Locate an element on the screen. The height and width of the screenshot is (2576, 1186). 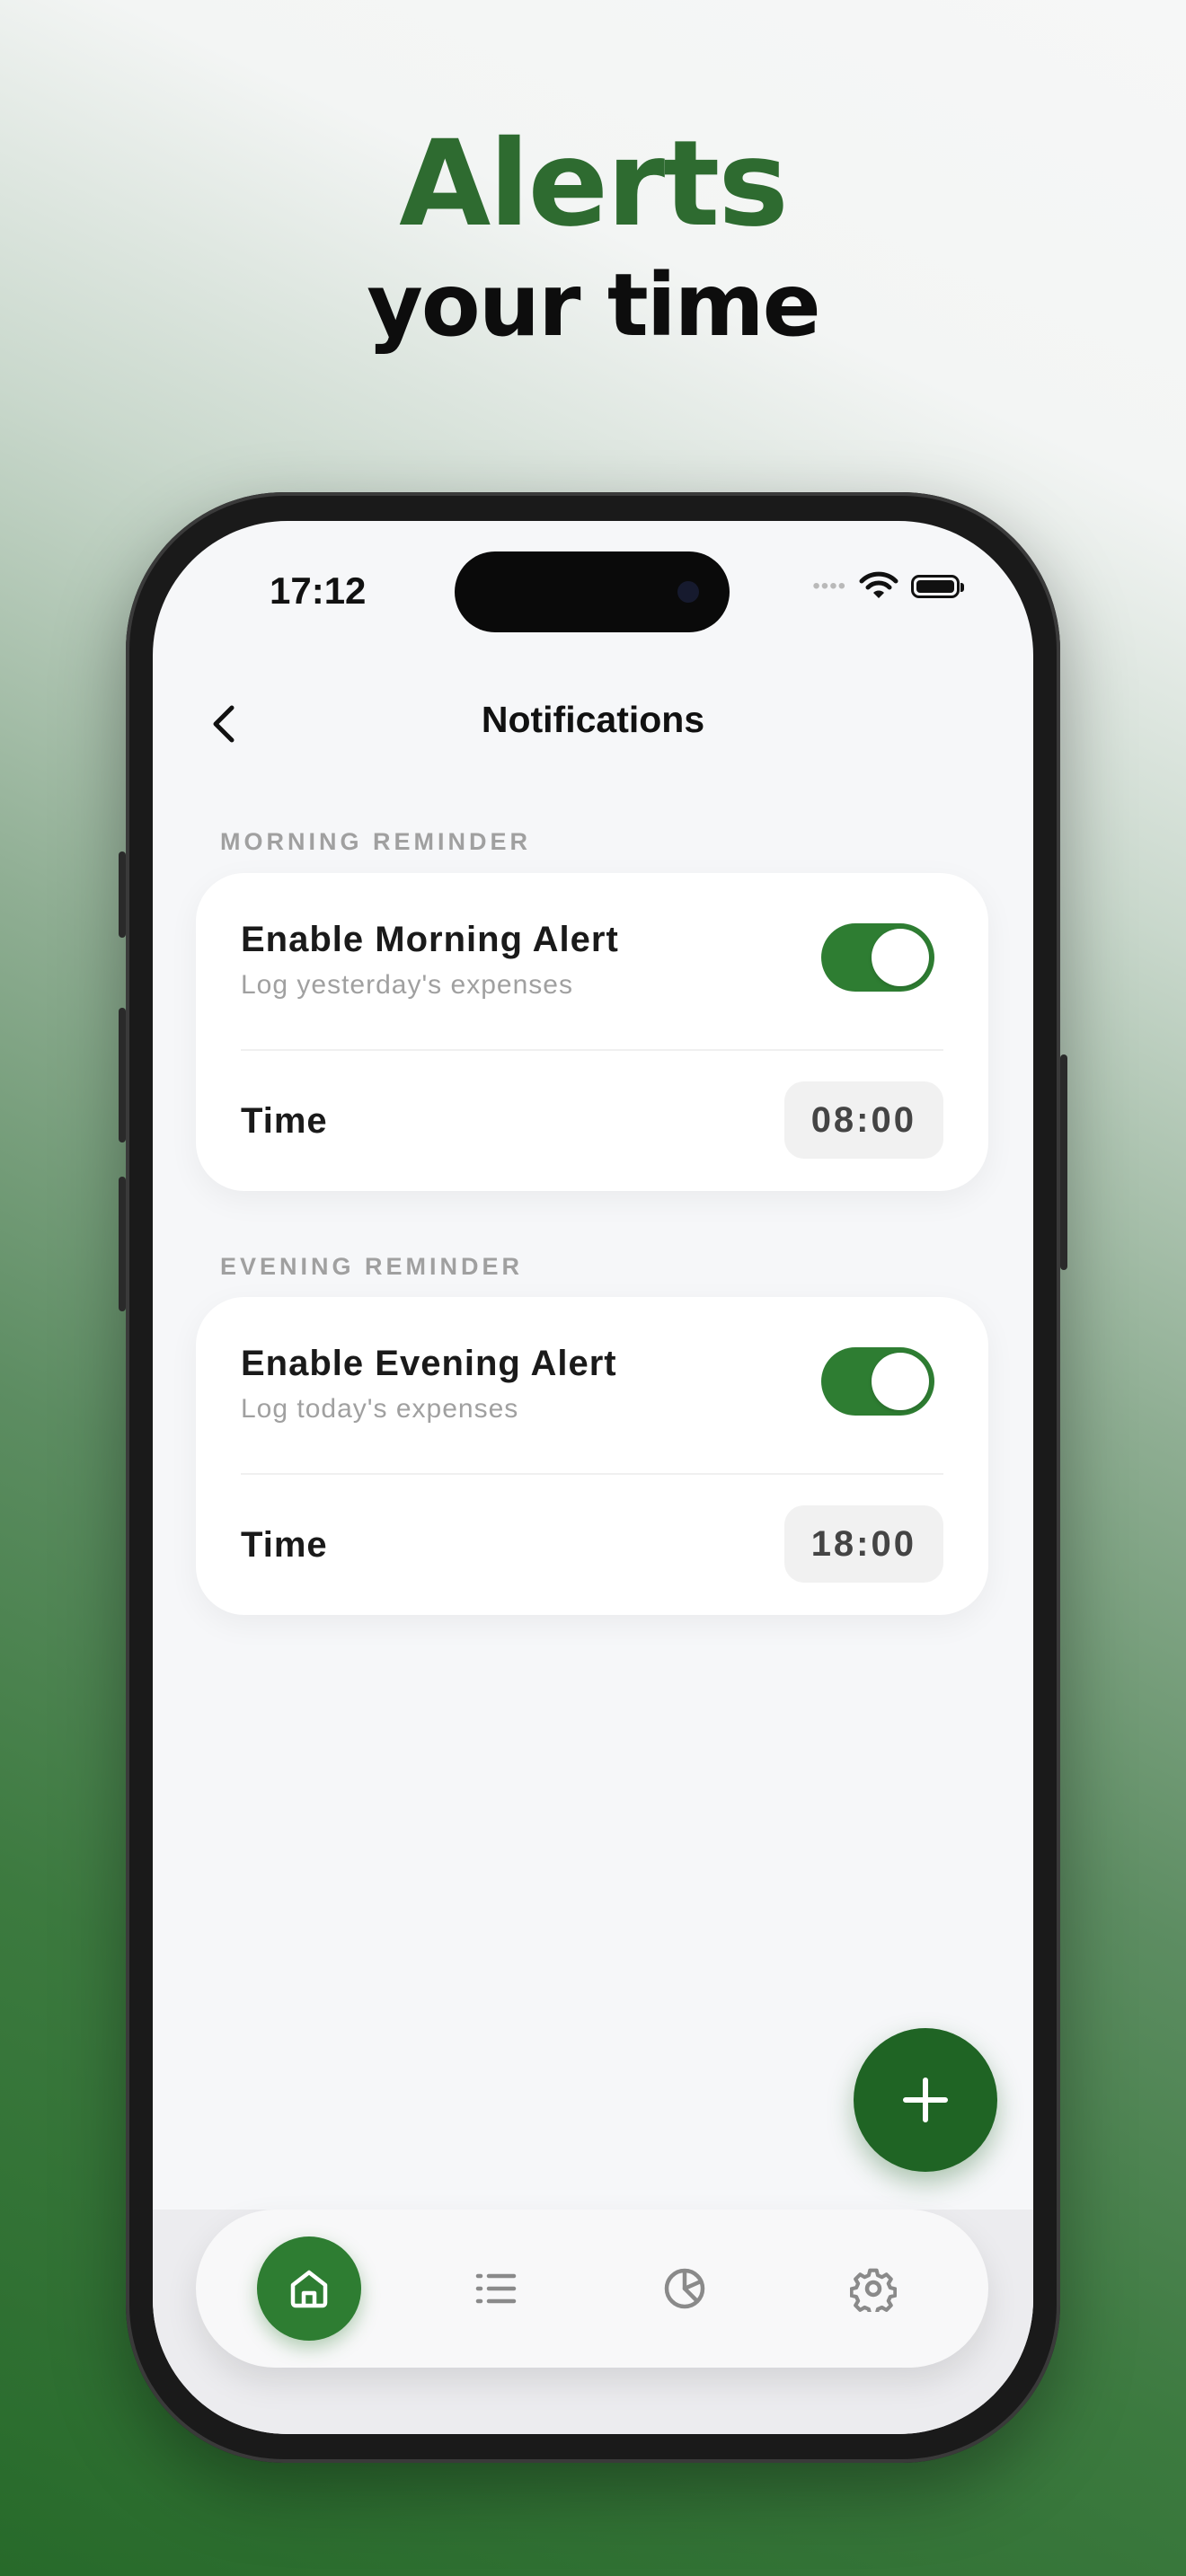
status-icons: •••• is located at coordinates (888, 586).